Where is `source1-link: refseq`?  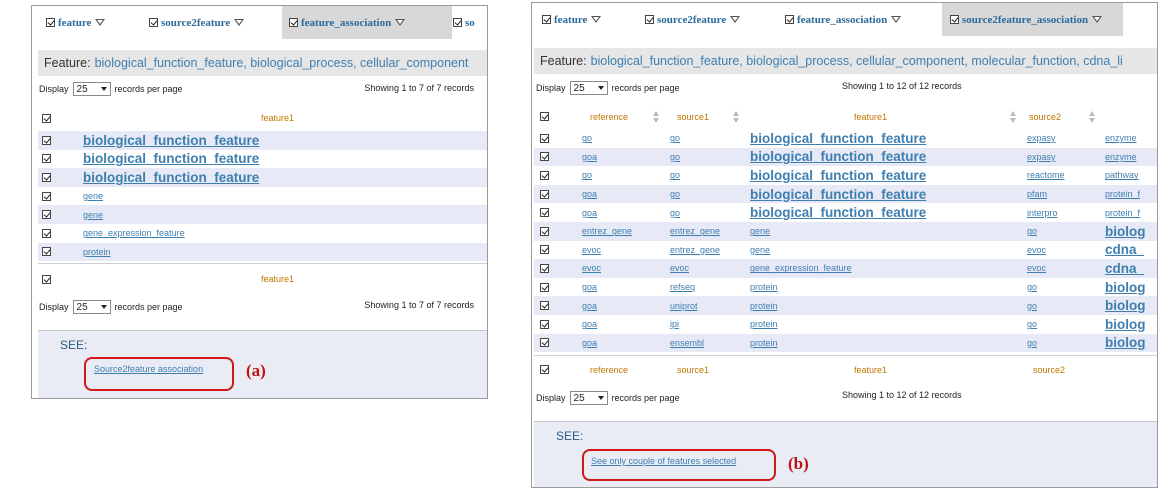
source1-link: refseq is located at coordinates (682, 287).